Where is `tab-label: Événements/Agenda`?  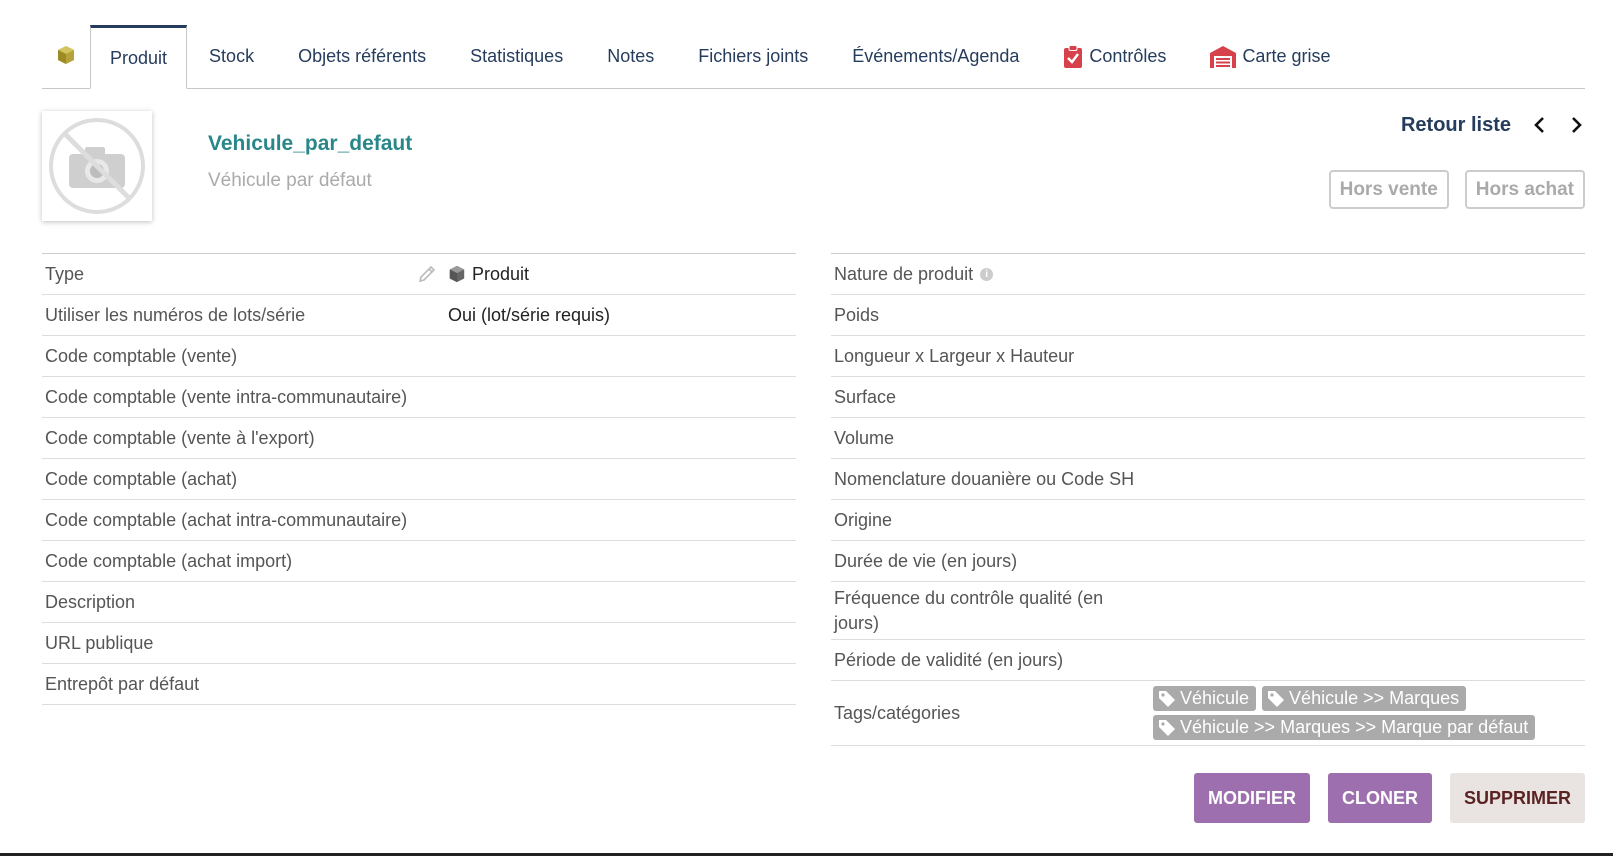 tab-label: Événements/Agenda is located at coordinates (936, 56).